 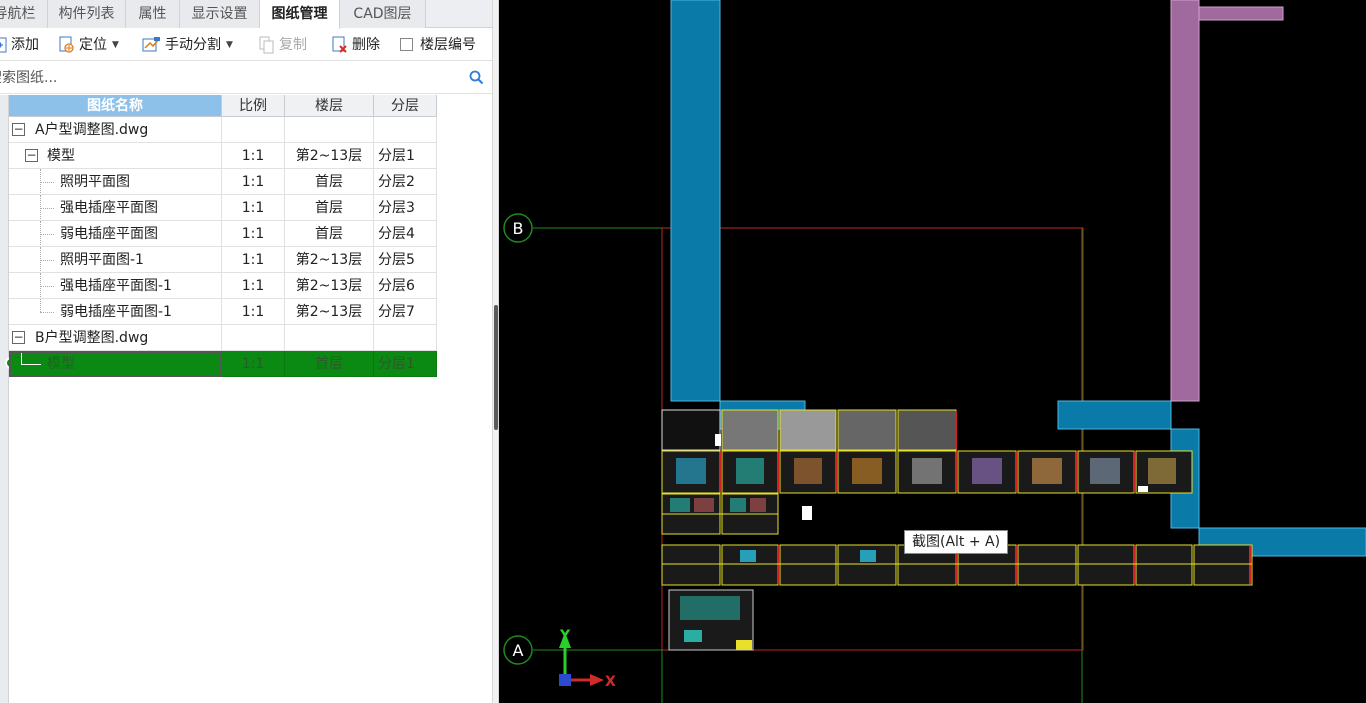 What do you see at coordinates (266, 45) in the screenshot?
I see `copy-icon` at bounding box center [266, 45].